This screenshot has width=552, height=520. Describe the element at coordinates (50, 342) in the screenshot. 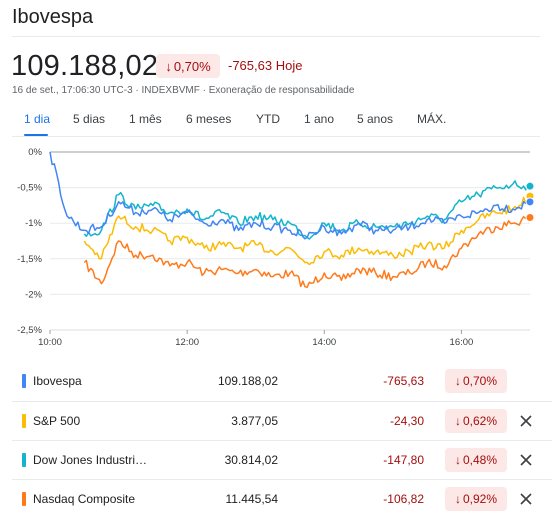

I see `x-tick-label: 10:00` at that location.